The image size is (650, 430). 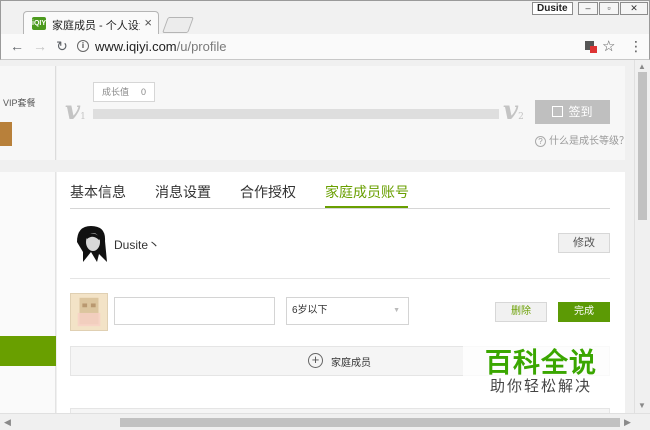 I want to click on question-icon: ?, so click(x=540, y=141).